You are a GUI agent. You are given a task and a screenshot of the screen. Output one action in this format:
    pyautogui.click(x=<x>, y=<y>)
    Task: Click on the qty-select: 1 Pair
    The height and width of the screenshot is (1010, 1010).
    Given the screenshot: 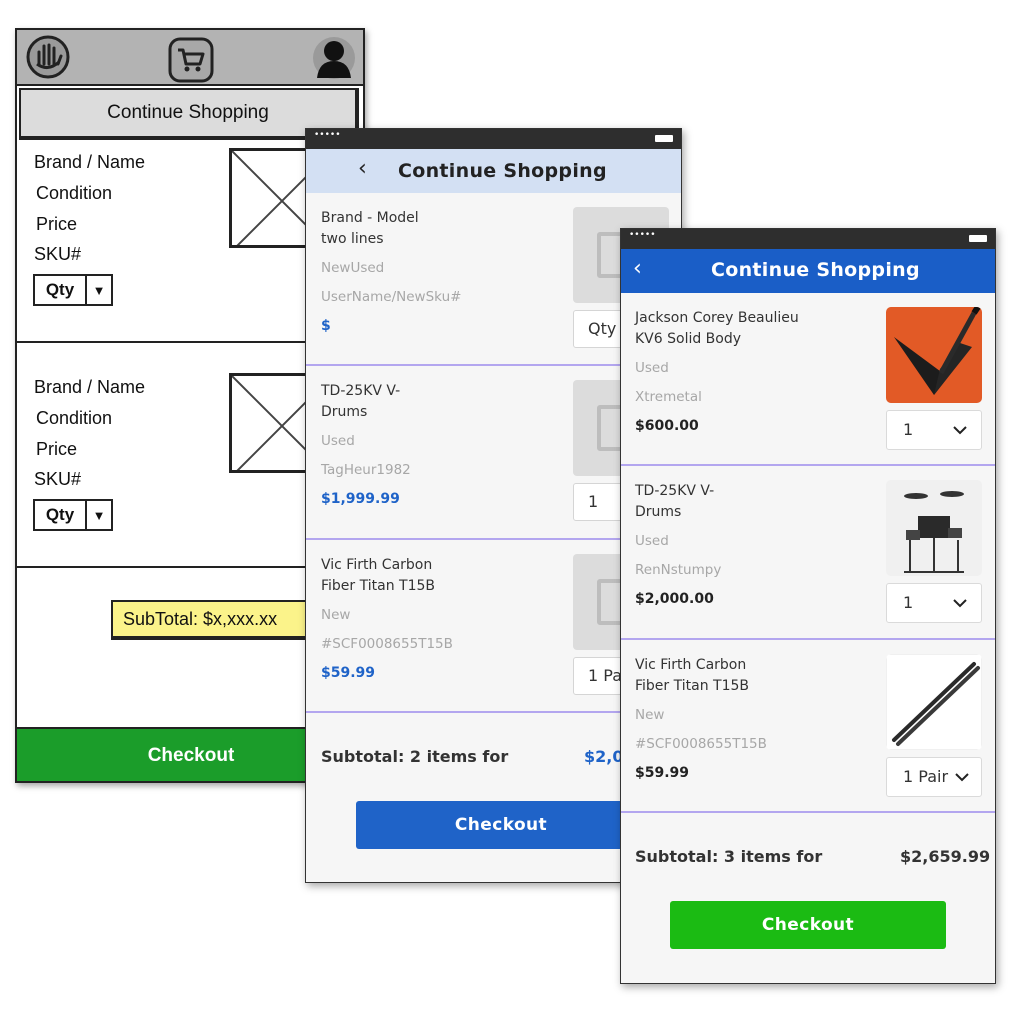 What is the action you would take?
    pyautogui.click(x=934, y=777)
    